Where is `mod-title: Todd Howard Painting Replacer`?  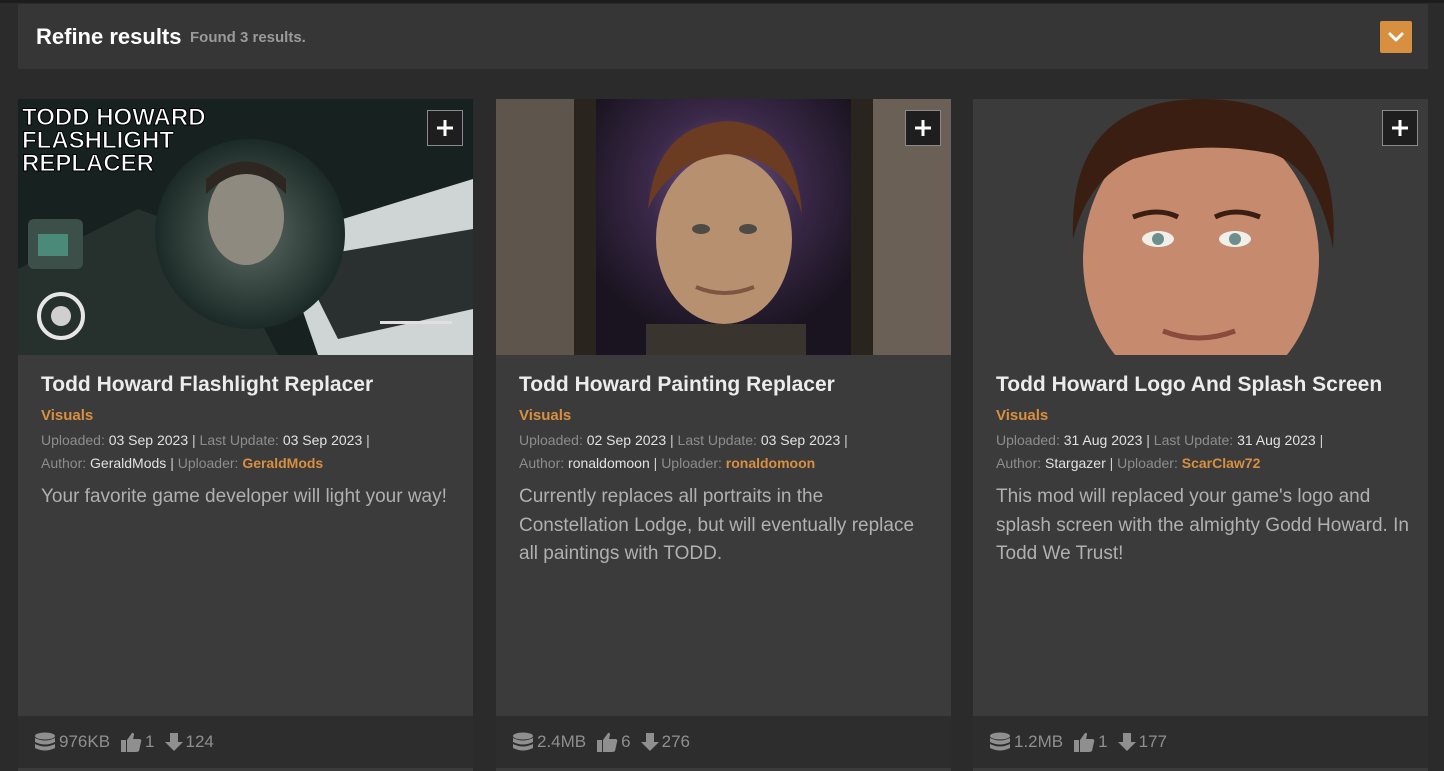
mod-title: Todd Howard Painting Replacer is located at coordinates (677, 385).